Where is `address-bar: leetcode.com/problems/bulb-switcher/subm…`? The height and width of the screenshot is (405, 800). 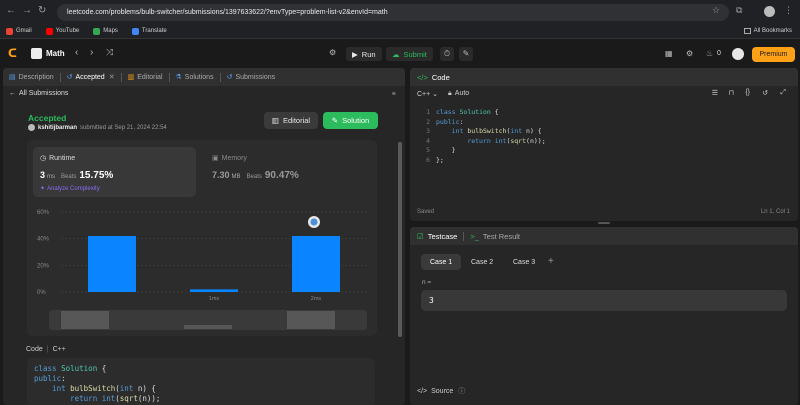 address-bar: leetcode.com/problems/bulb-switcher/subm… is located at coordinates (393, 12).